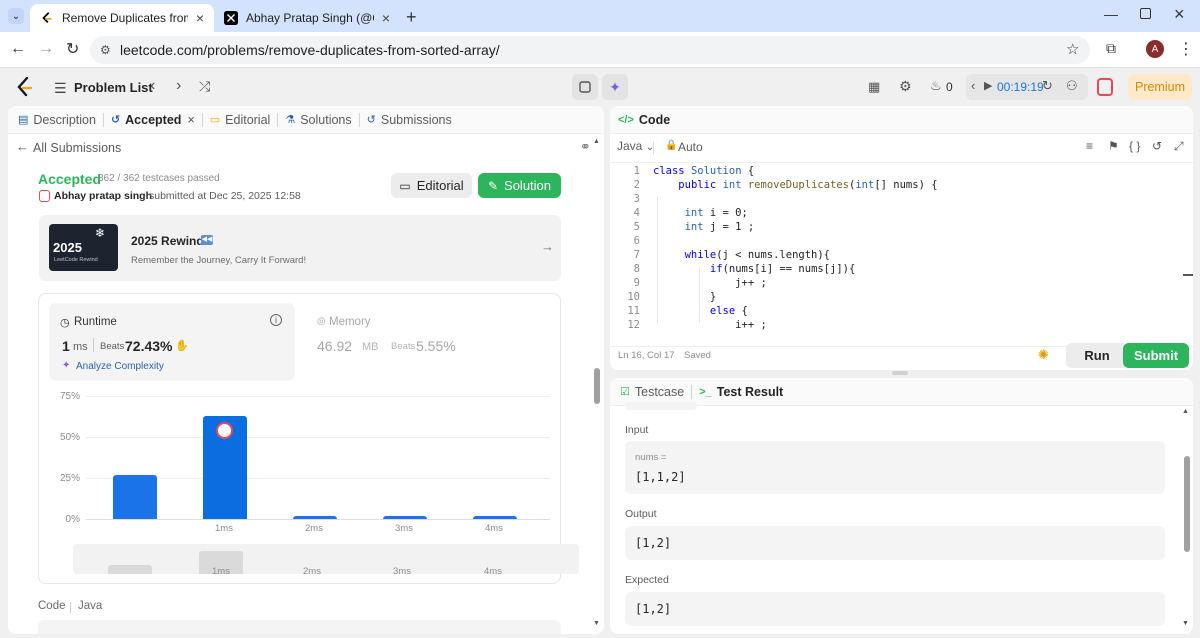  I want to click on problem-list-icon: ☰, so click(60, 88).